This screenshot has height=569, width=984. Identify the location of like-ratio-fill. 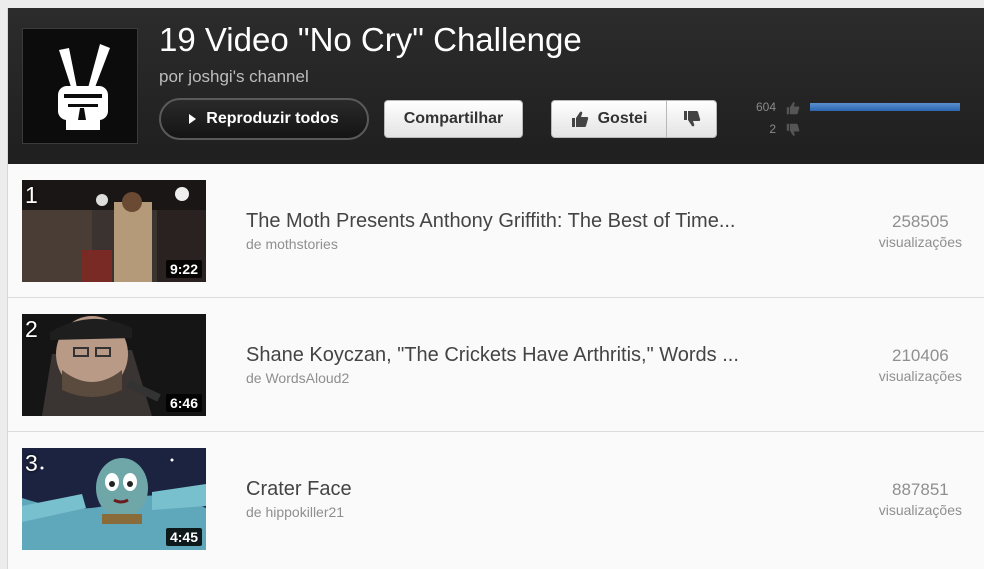
(885, 107).